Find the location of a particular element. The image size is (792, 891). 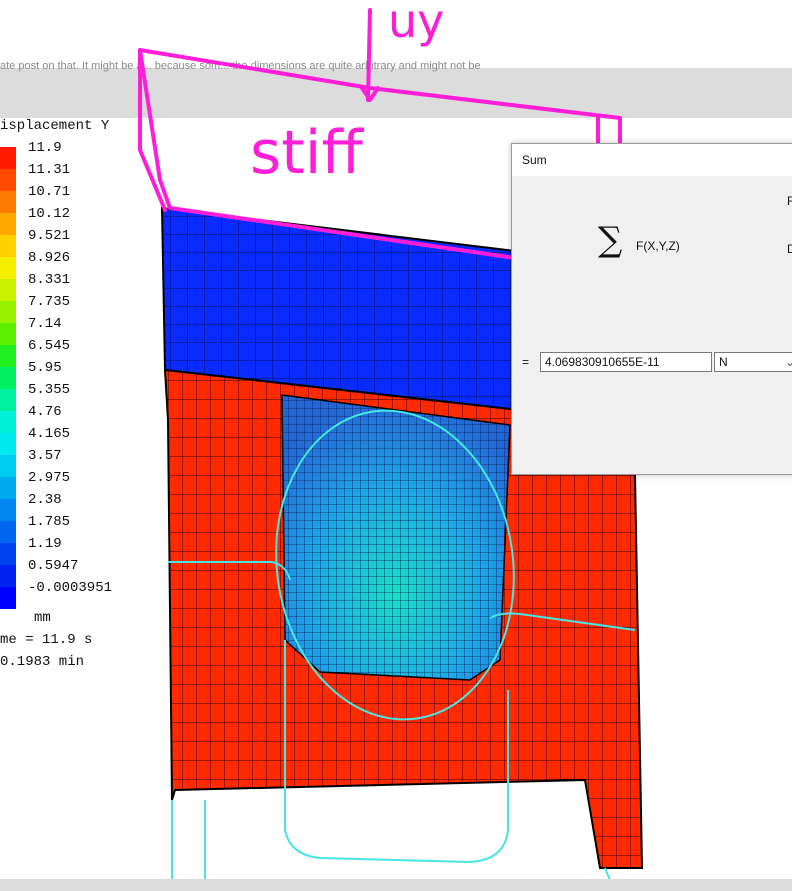

legend-row: -0.0003951 is located at coordinates (70, 593).